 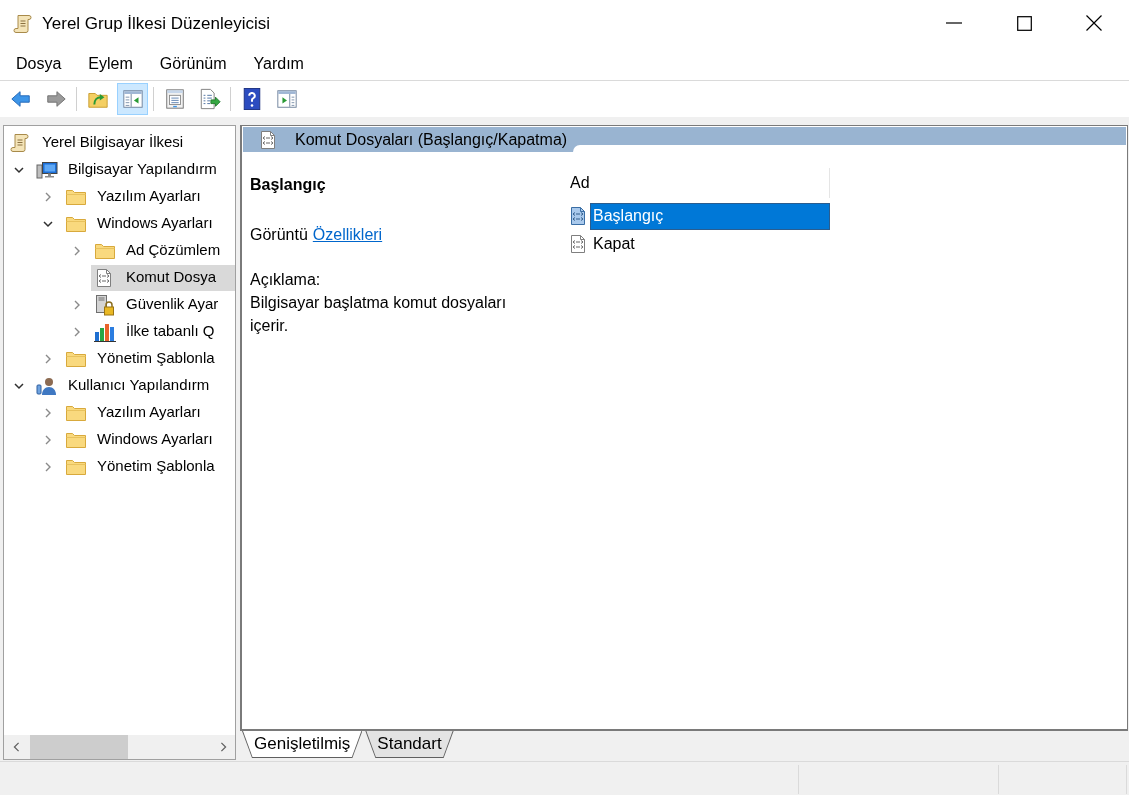 I want to click on close-icon, so click(x=1094, y=23).